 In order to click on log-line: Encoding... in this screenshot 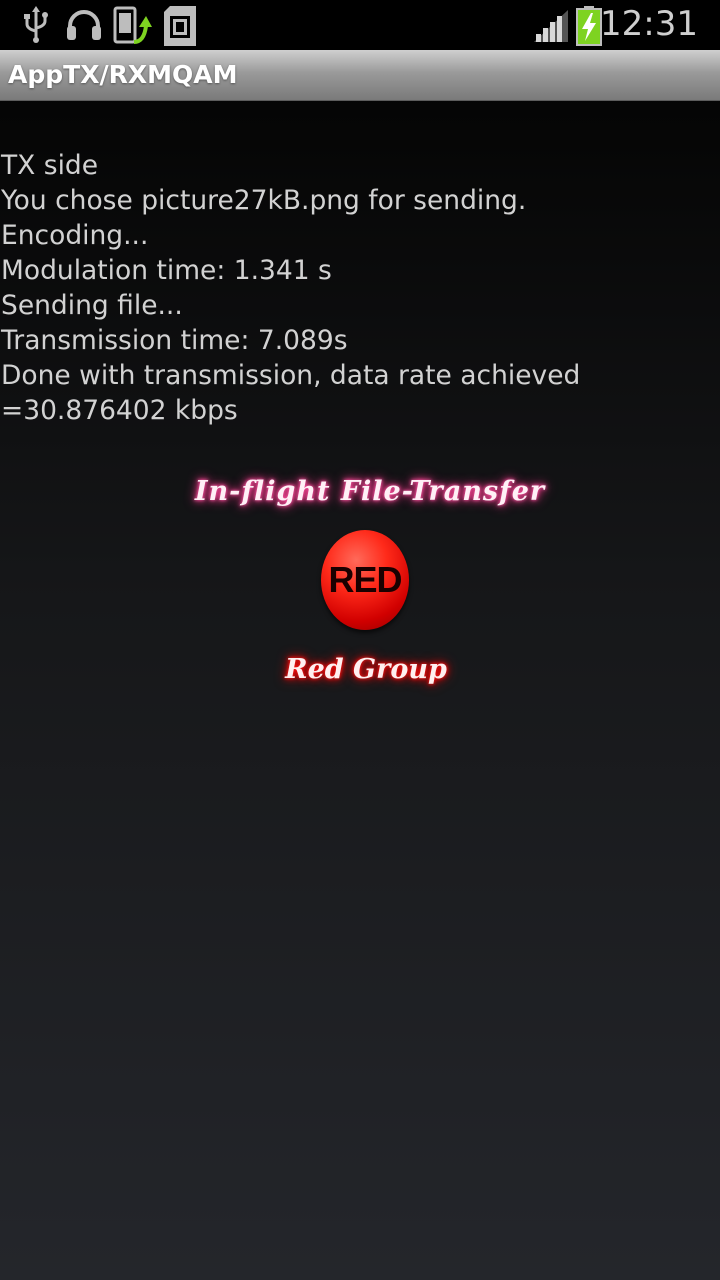, I will do `click(75, 235)`.